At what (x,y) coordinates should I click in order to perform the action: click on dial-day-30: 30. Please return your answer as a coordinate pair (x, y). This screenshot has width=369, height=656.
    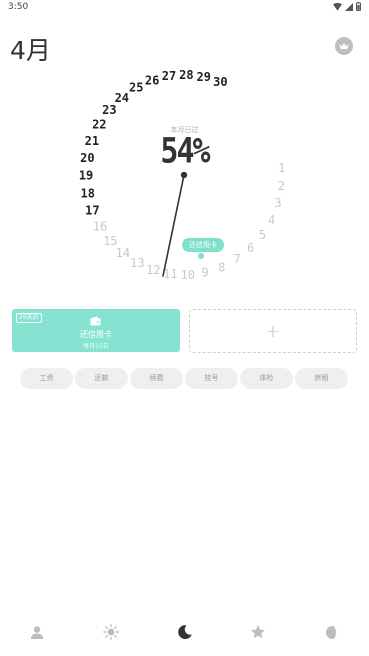
    Looking at the image, I should click on (220, 82).